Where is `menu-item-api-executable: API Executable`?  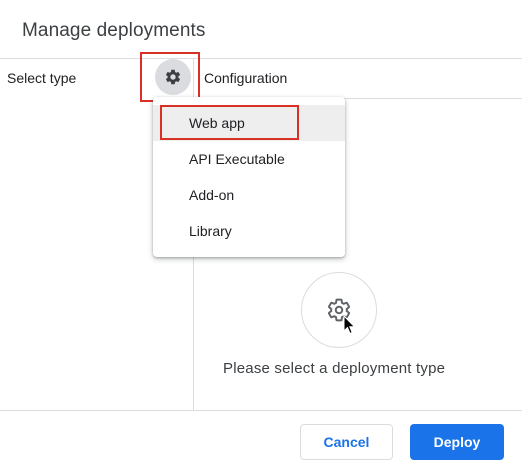
menu-item-api-executable: API Executable is located at coordinates (249, 159).